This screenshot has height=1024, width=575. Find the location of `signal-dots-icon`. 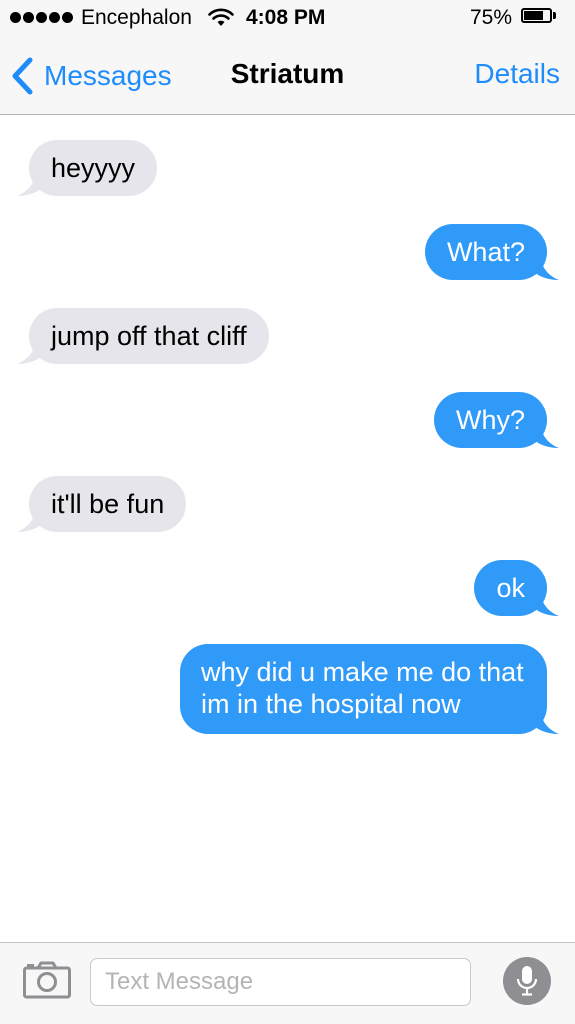

signal-dots-icon is located at coordinates (41, 17).